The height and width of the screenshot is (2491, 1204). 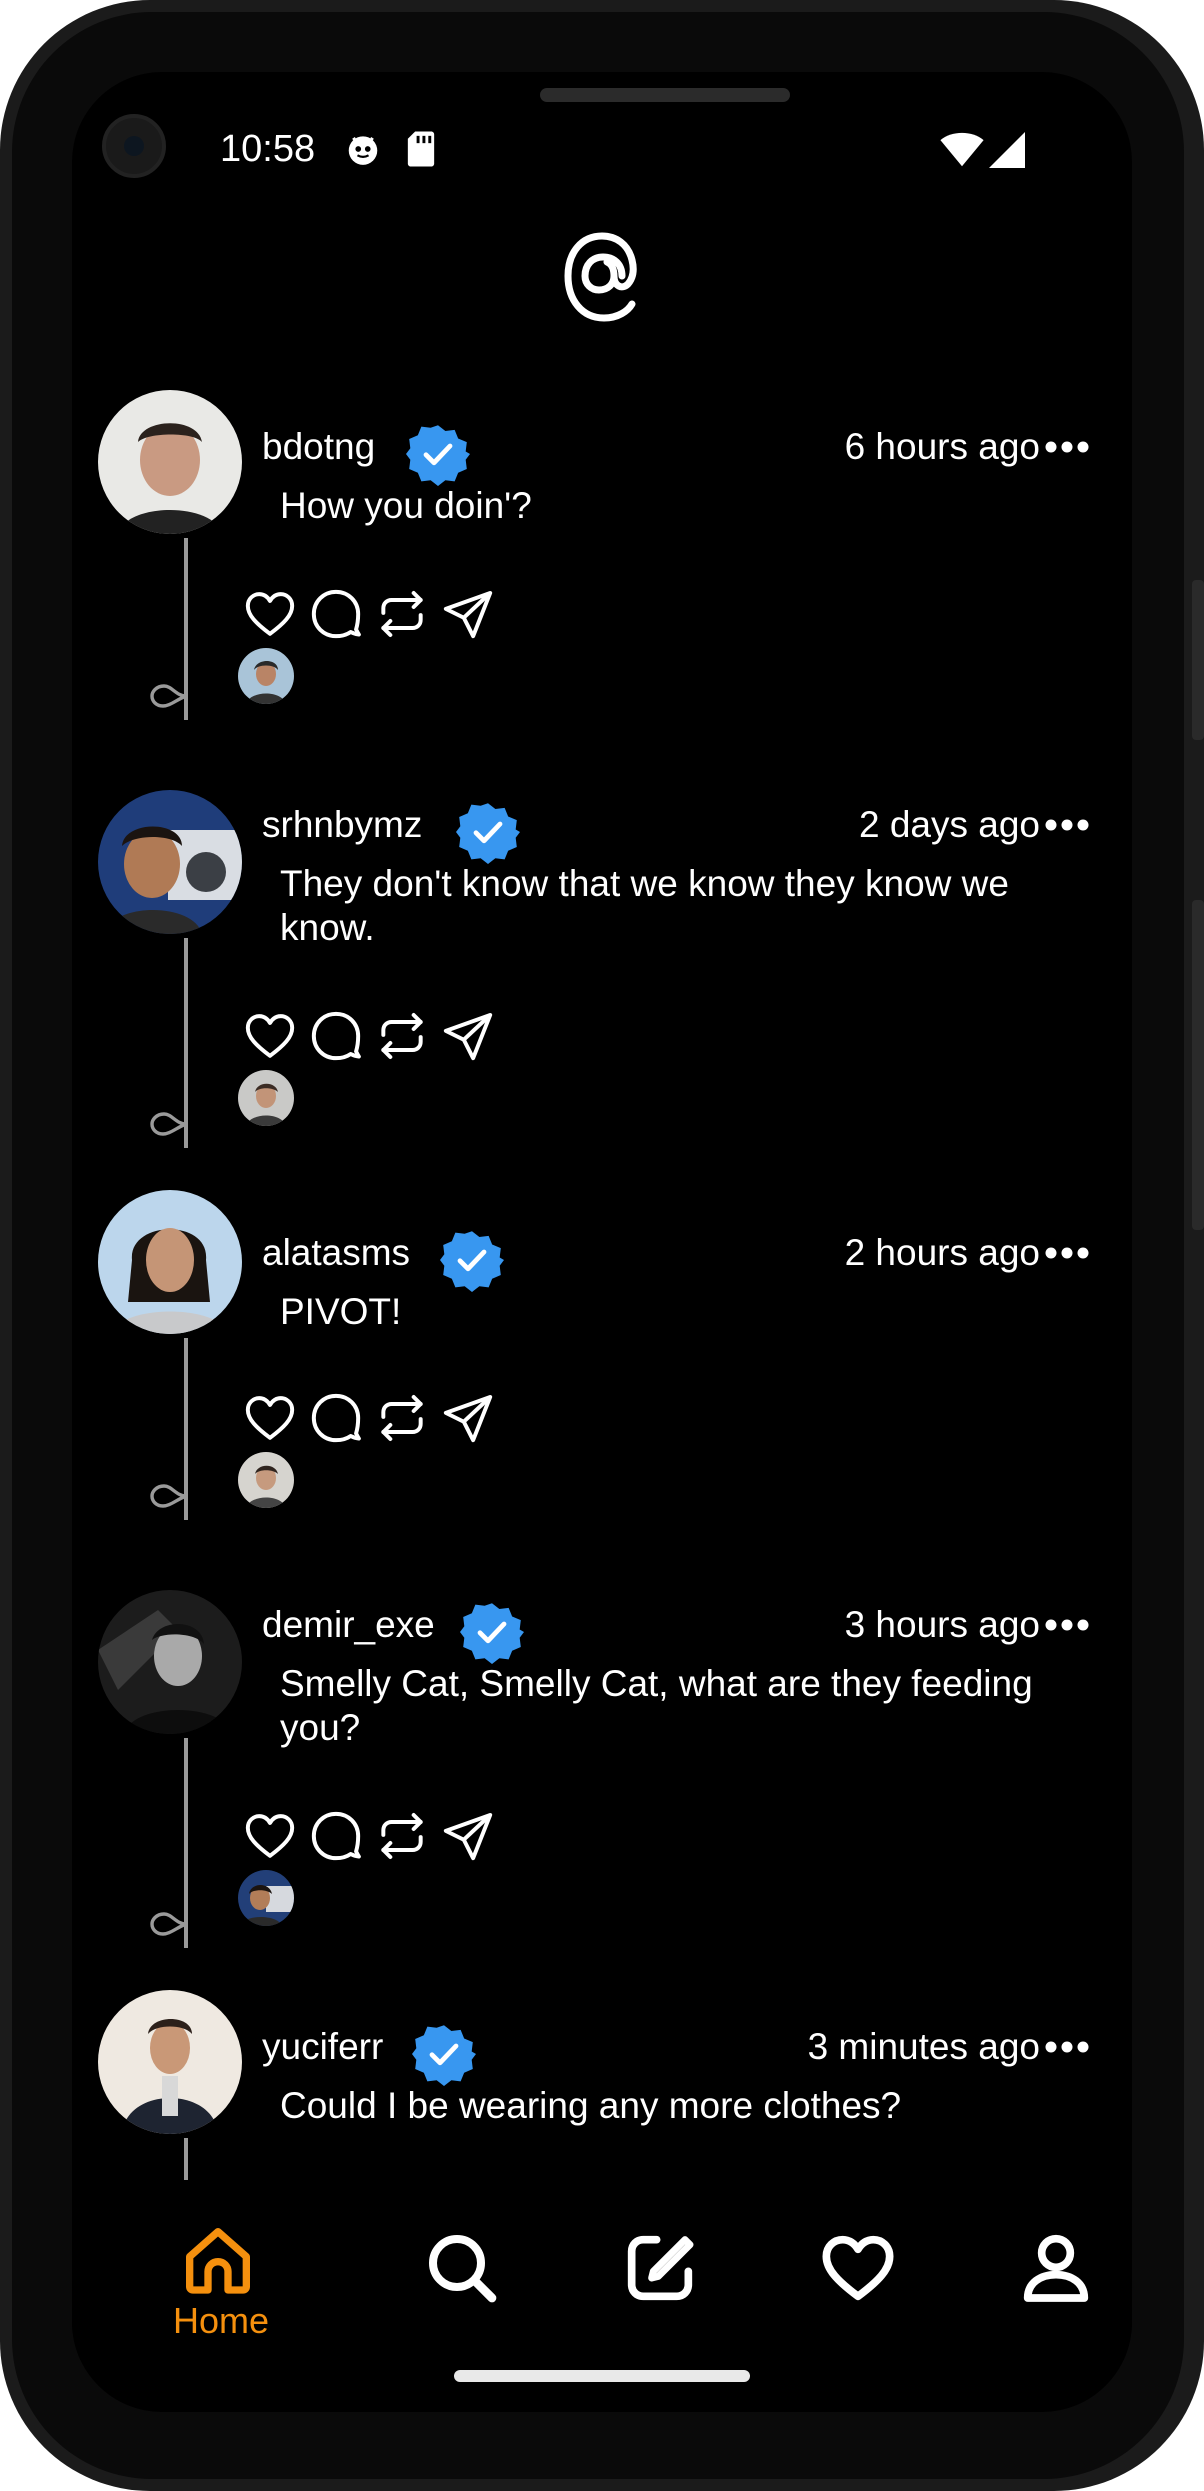 What do you see at coordinates (1198, 660) in the screenshot?
I see `volume-button` at bounding box center [1198, 660].